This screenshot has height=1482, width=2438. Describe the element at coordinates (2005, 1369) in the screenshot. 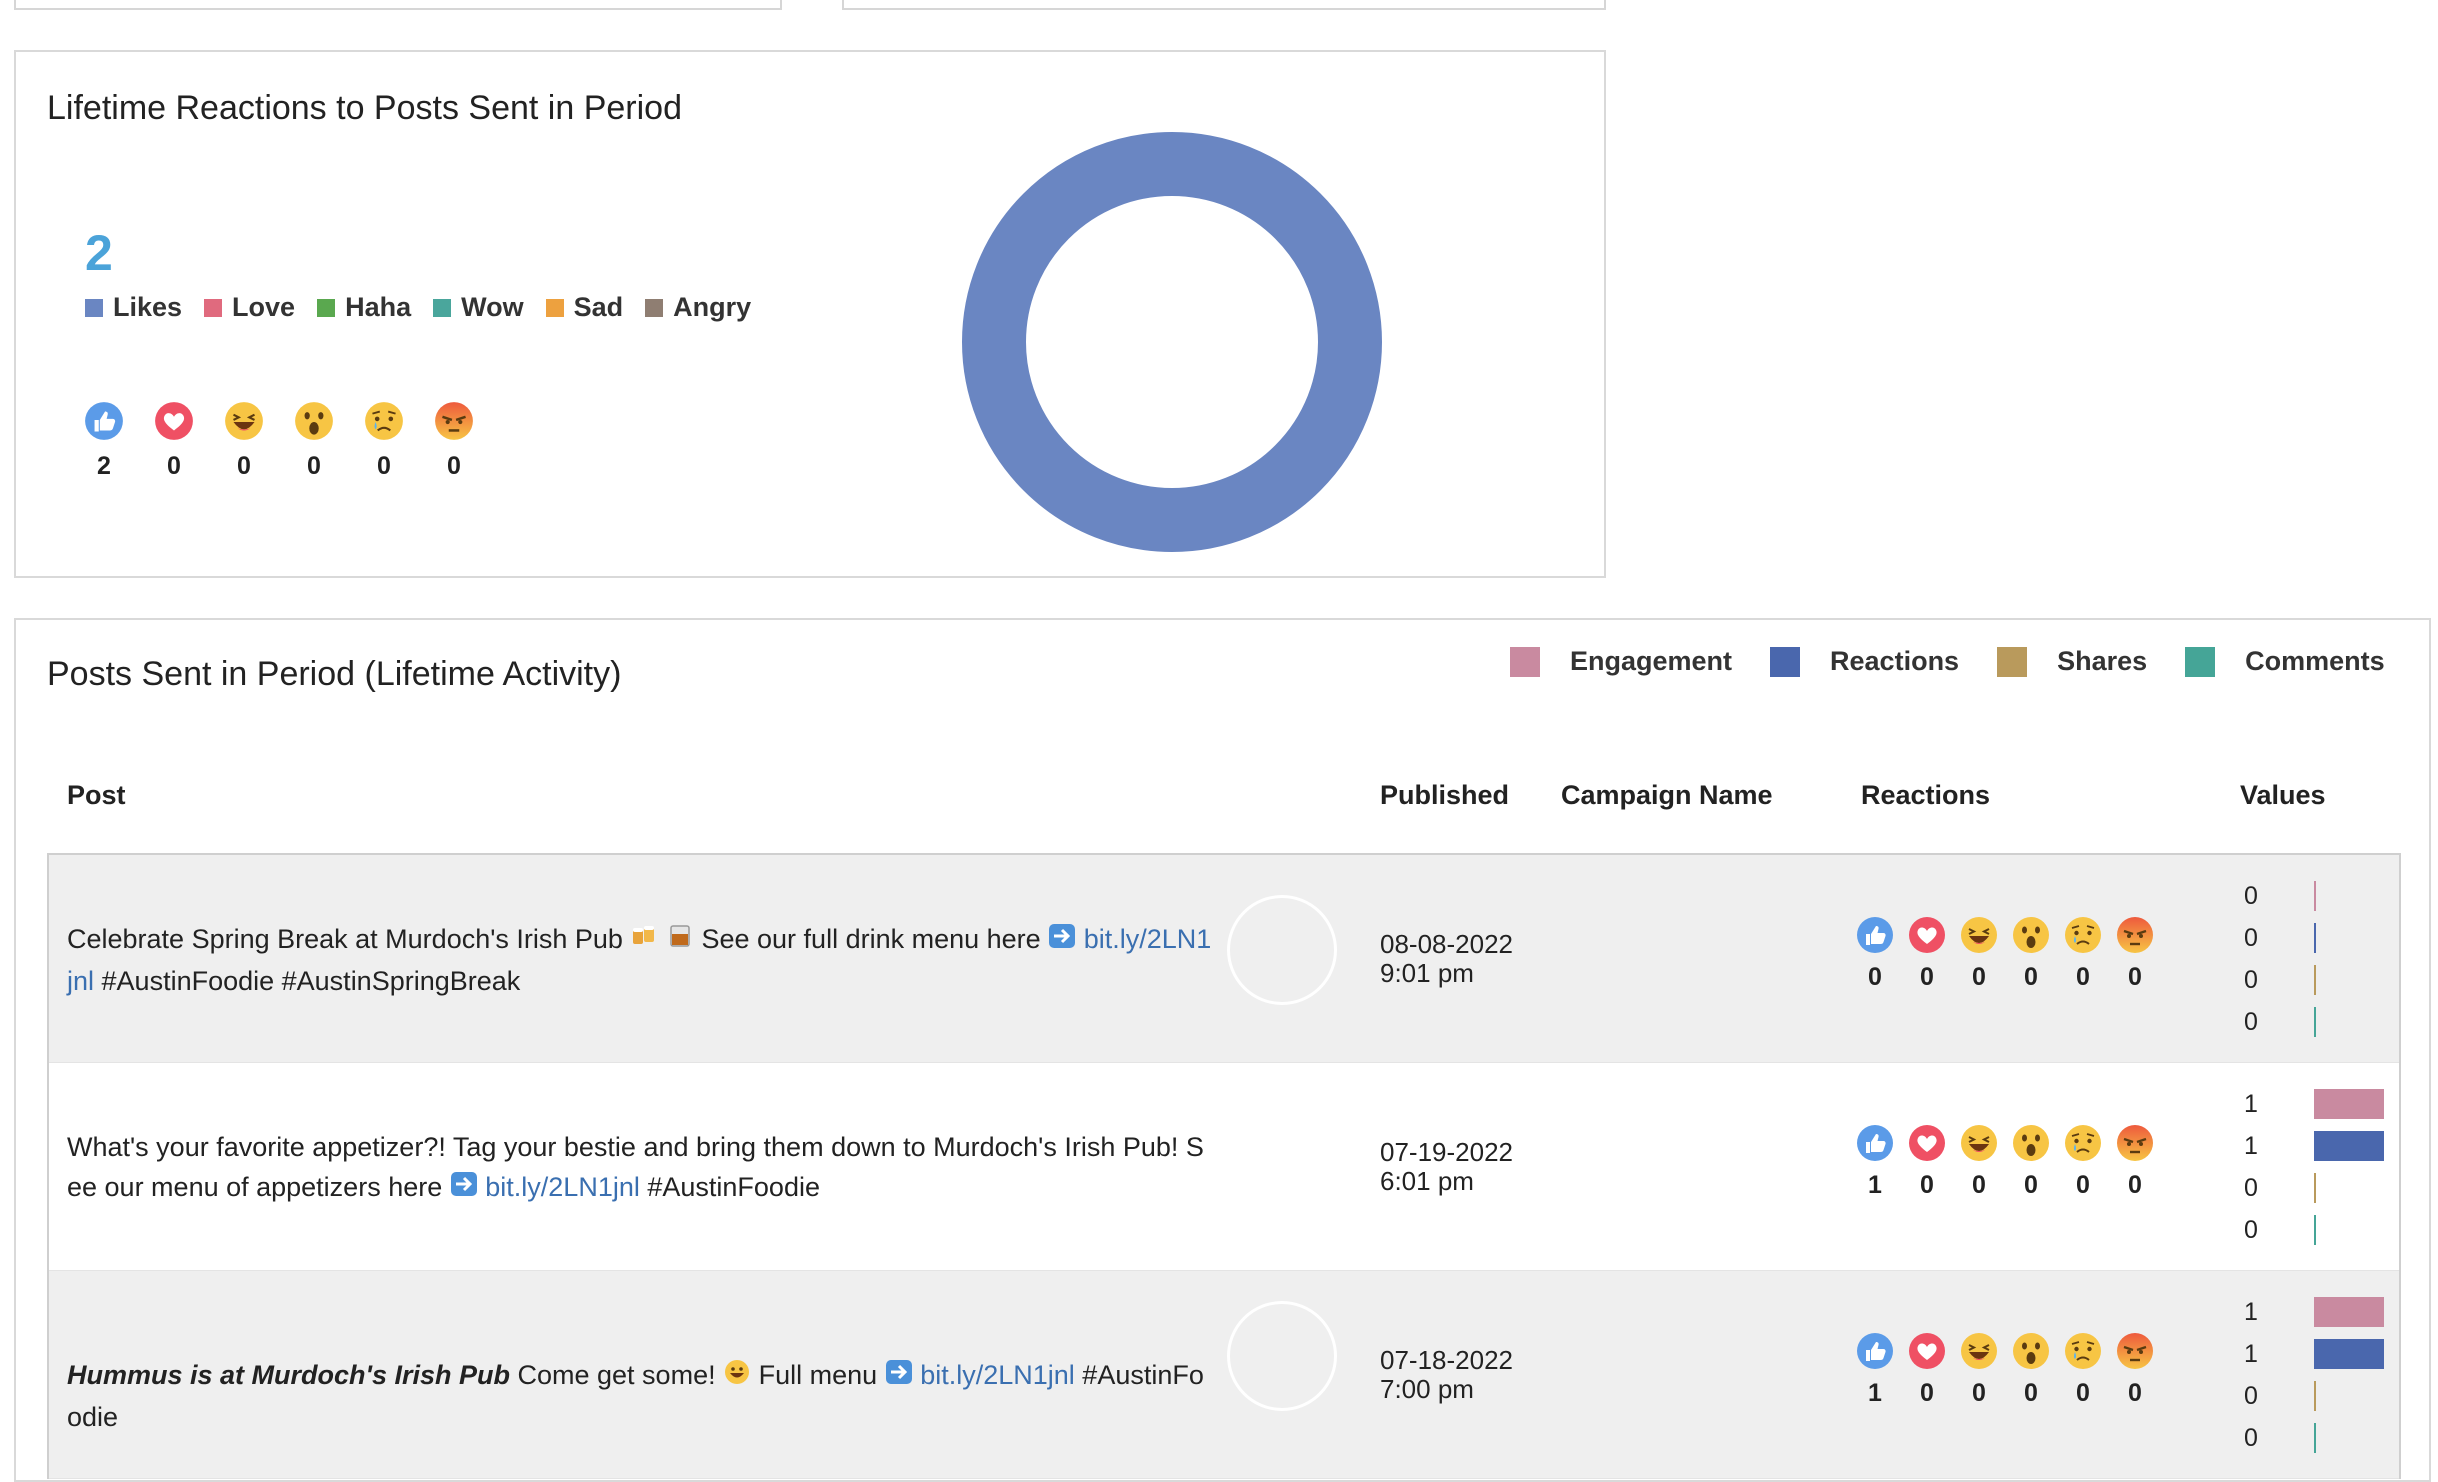

I see `row-reaction-counts: 1 0 0 0 0 0` at that location.